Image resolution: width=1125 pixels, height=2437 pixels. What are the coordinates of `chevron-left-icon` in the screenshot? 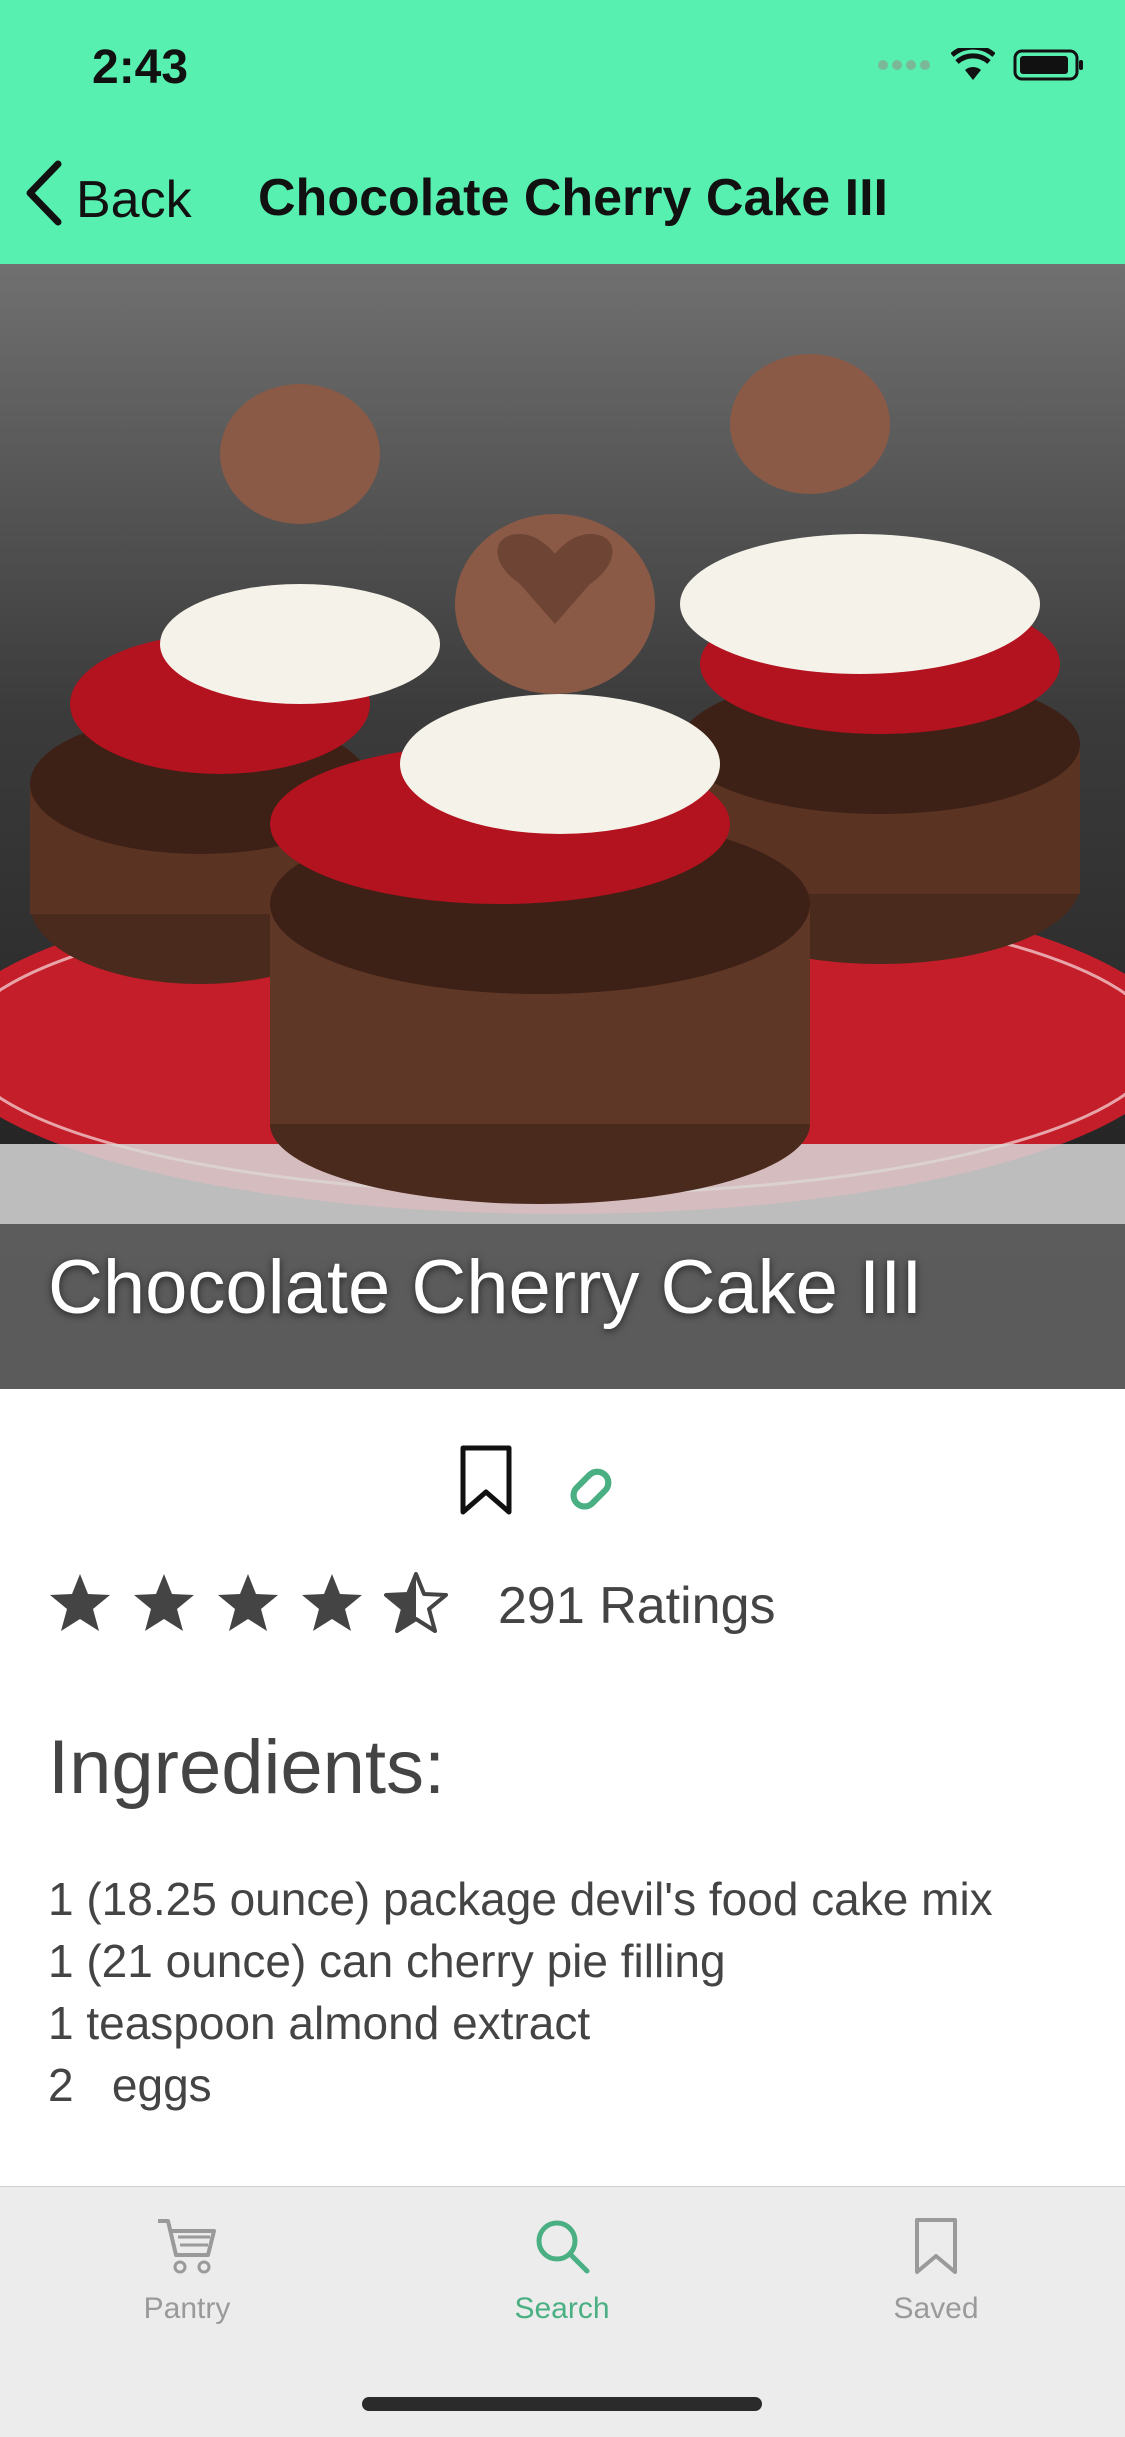 It's located at (44, 199).